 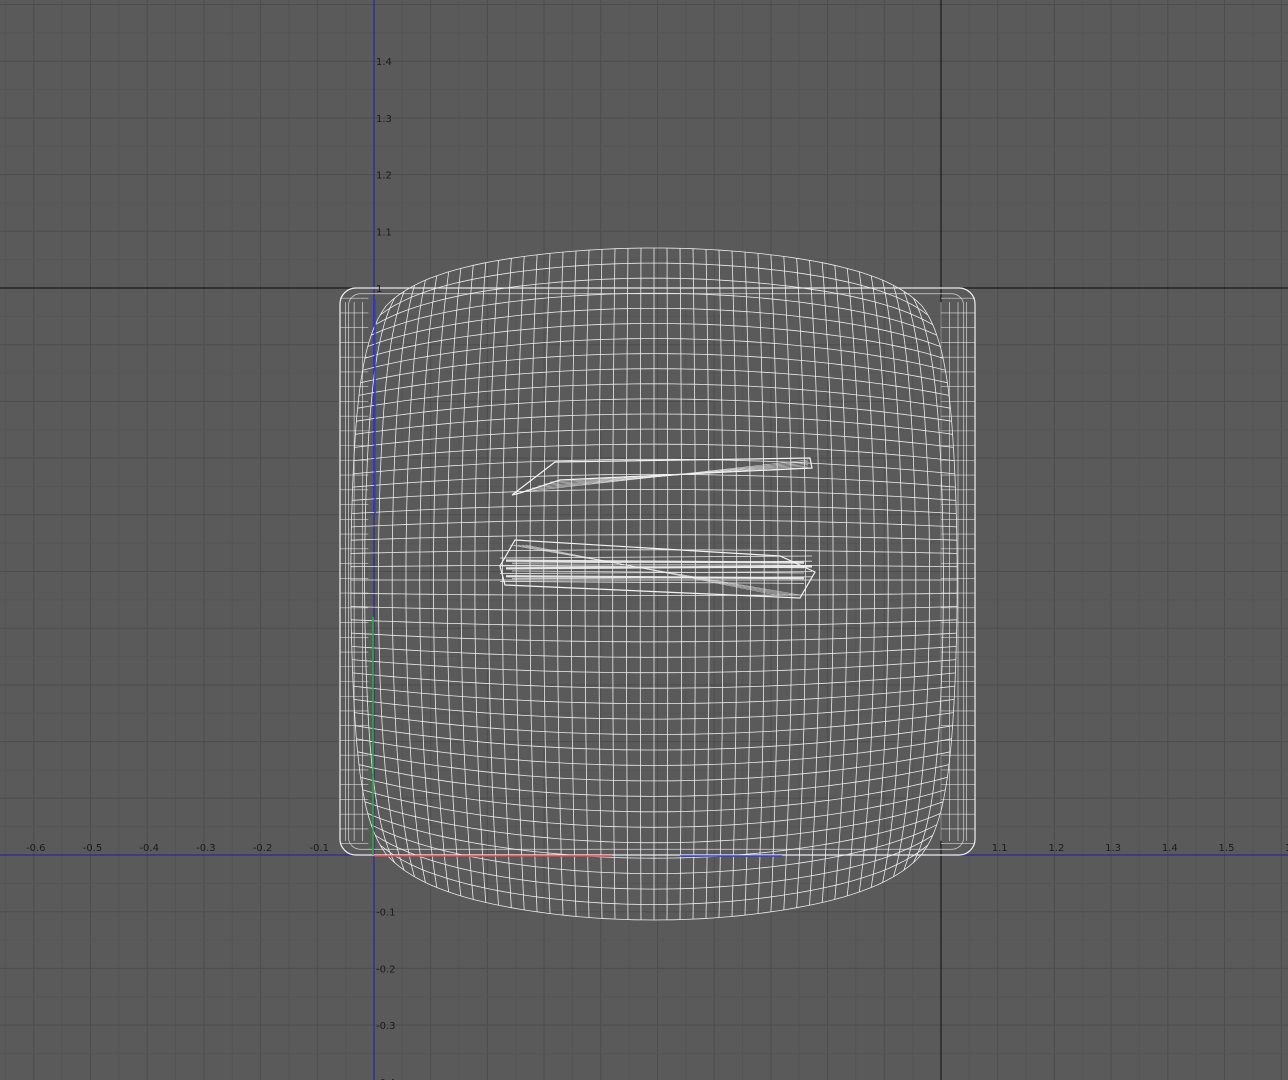 What do you see at coordinates (1056, 848) in the screenshot?
I see `u-tick-label: 1.2` at bounding box center [1056, 848].